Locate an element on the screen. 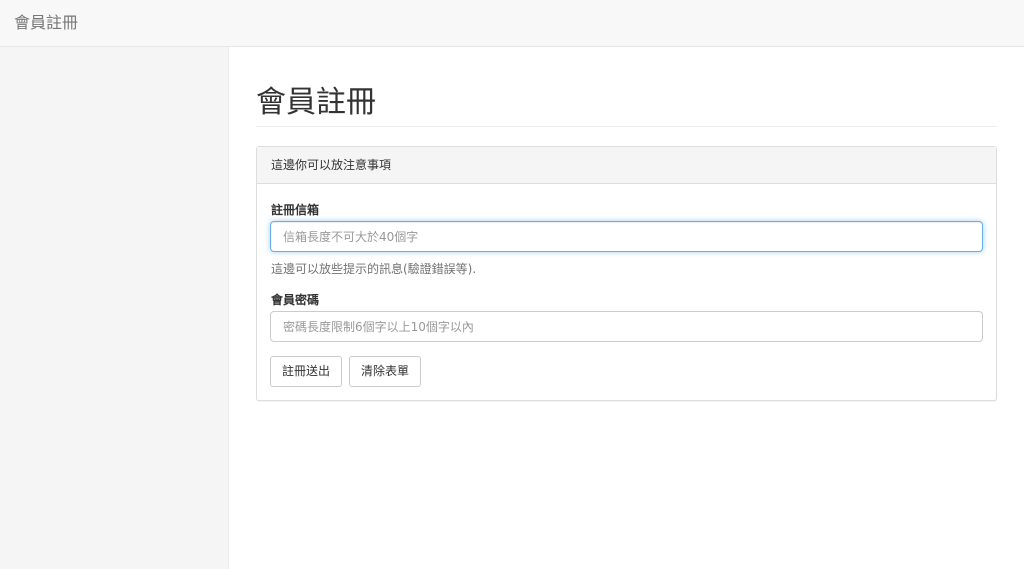 The height and width of the screenshot is (569, 1024). page-title: 會員註冊 is located at coordinates (316, 102).